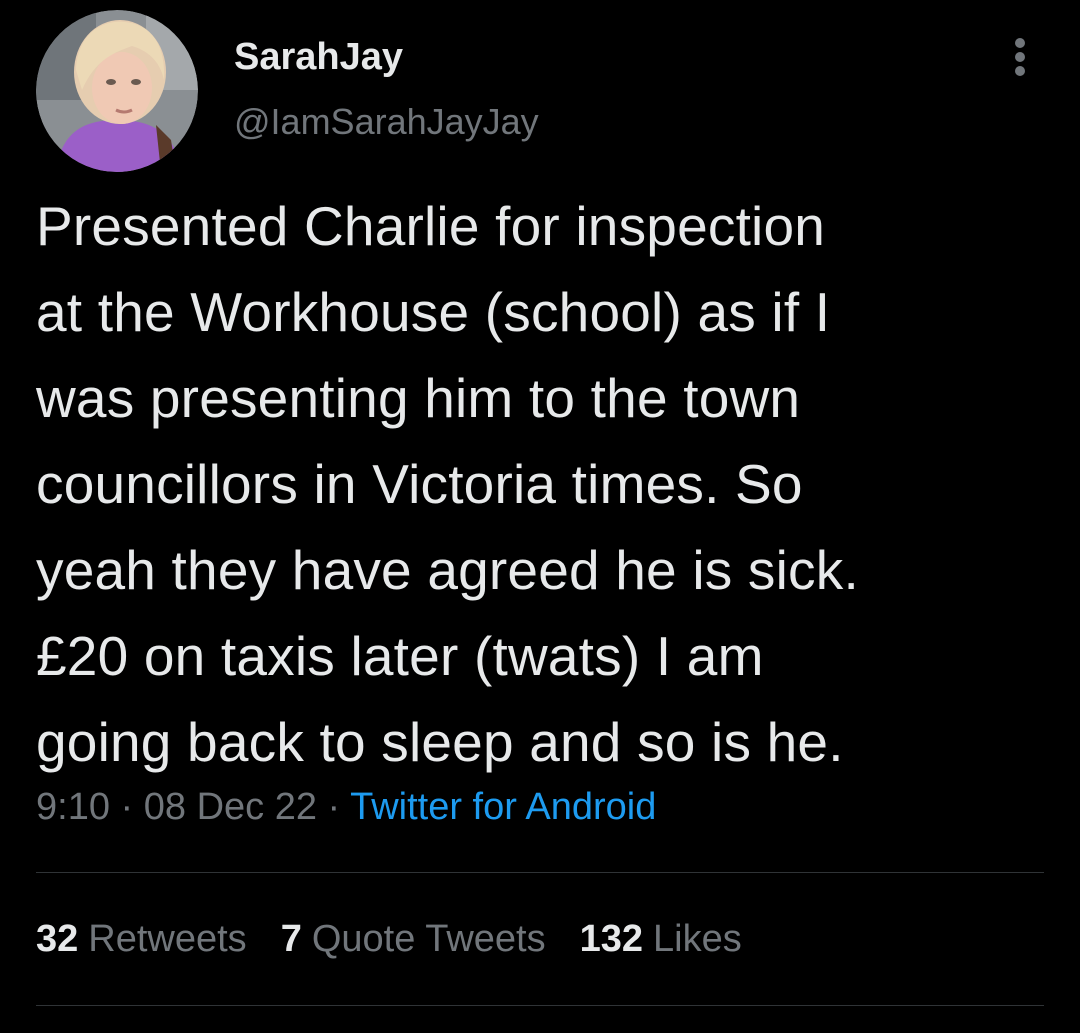 This screenshot has height=1033, width=1080. I want to click on likes-stat: 132 Likes, so click(661, 939).